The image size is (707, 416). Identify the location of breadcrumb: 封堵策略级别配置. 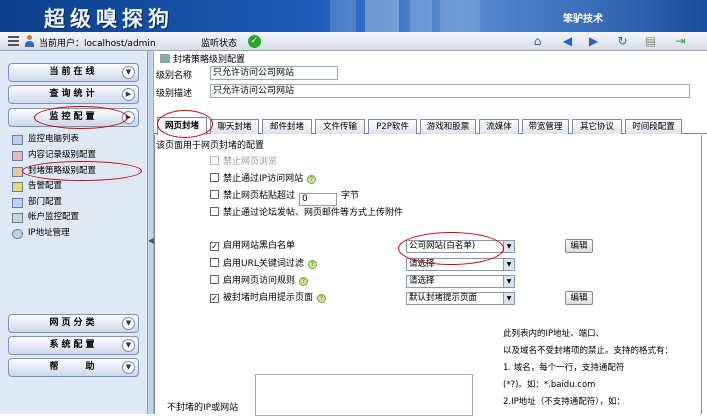
(202, 58).